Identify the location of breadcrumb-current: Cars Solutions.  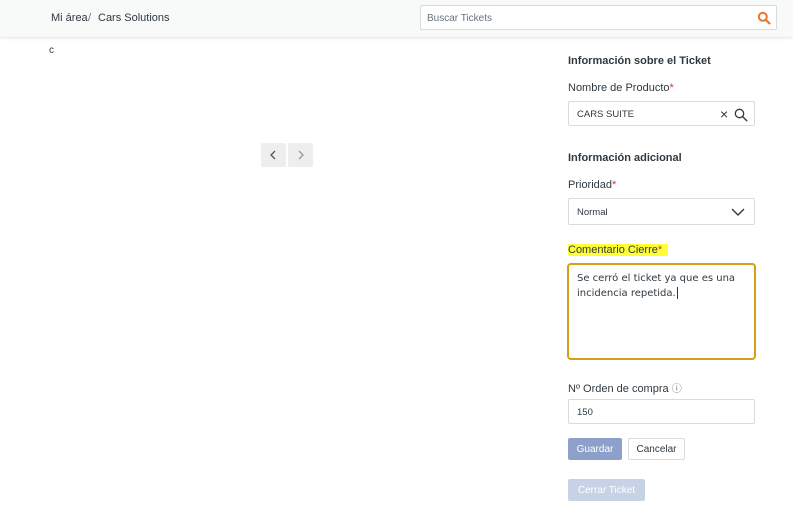
(134, 18).